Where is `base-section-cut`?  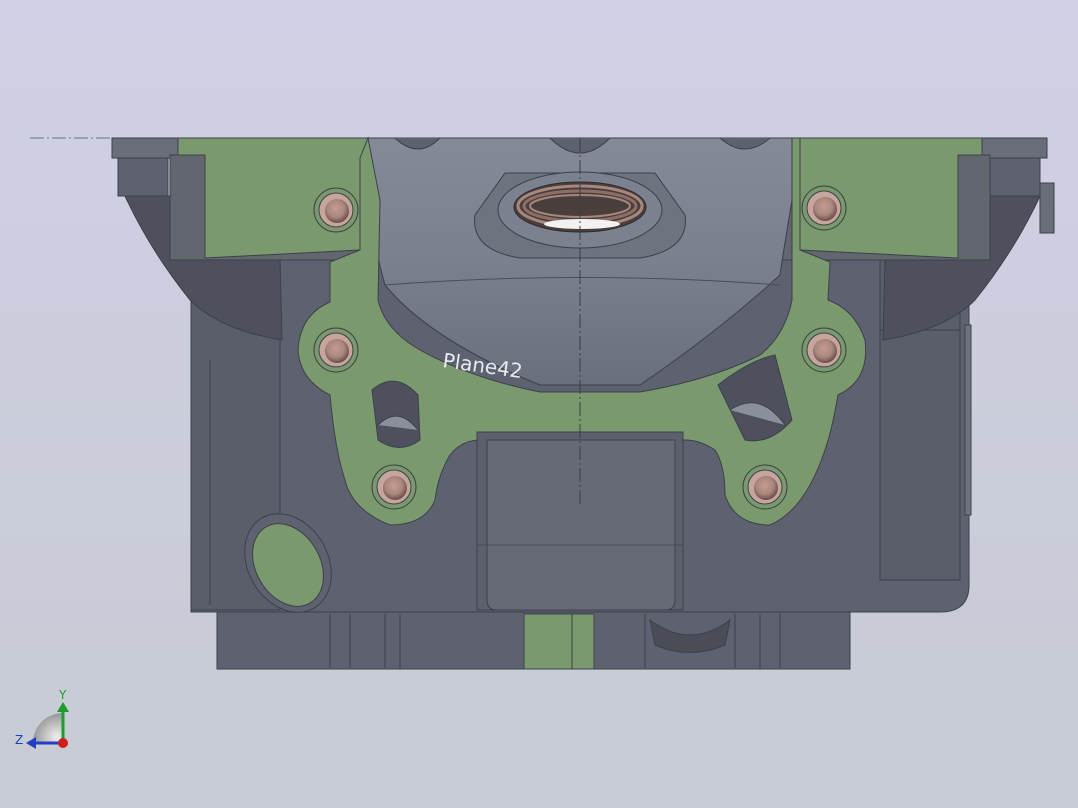 base-section-cut is located at coordinates (559, 641).